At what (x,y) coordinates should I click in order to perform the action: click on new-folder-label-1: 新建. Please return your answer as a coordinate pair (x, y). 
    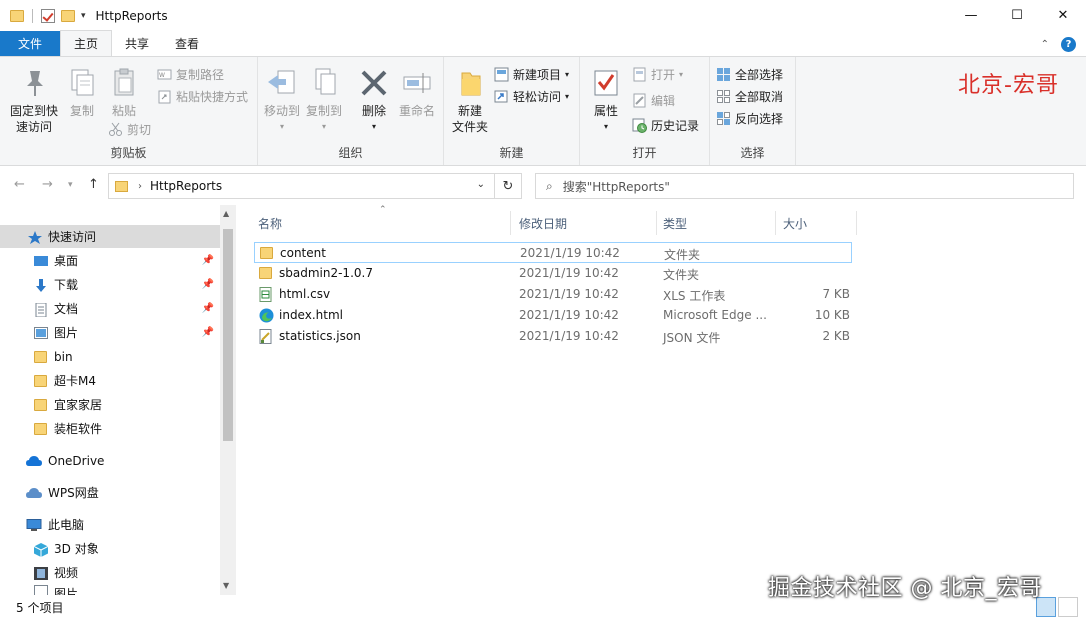
    Looking at the image, I should click on (469, 111).